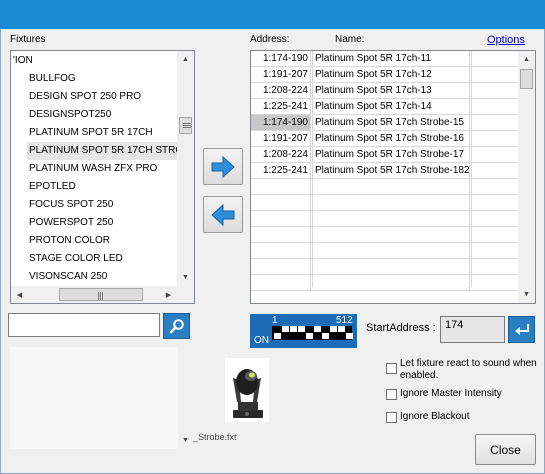  I want to click on fixtures-horizontal-scrollbar: ◀ ▶, so click(94, 294).